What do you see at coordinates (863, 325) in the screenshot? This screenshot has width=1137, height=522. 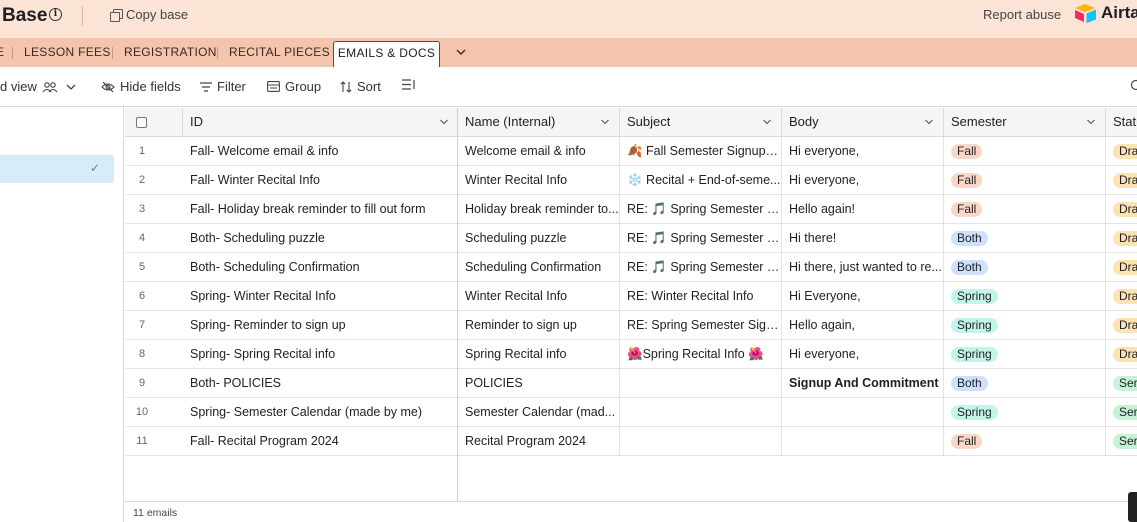 I see `cell-body: Hello again,` at bounding box center [863, 325].